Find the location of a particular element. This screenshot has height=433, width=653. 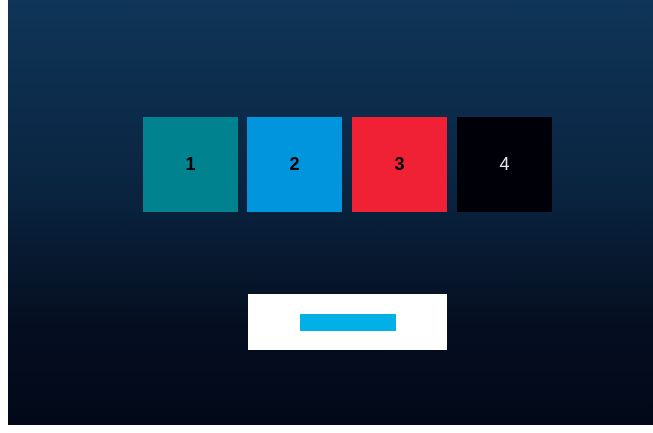

panel-bar-button is located at coordinates (348, 322).